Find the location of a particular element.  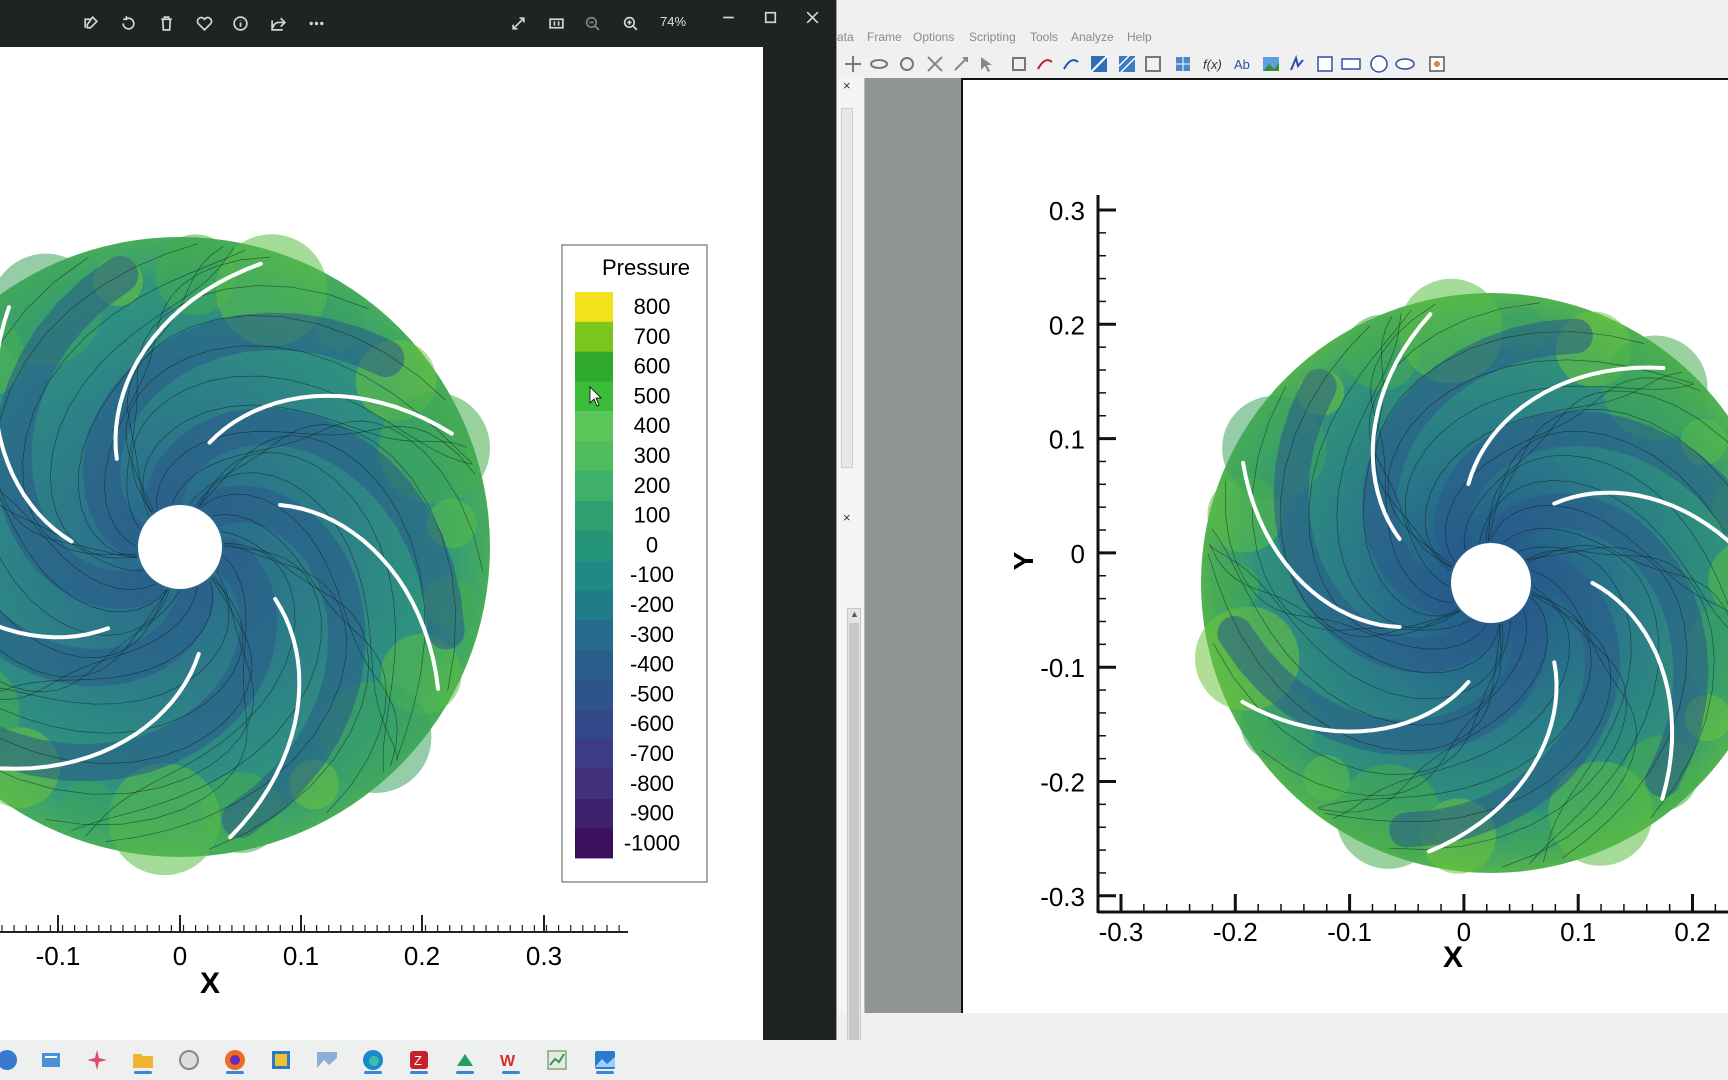

legend-level-label: -400 is located at coordinates (652, 664).